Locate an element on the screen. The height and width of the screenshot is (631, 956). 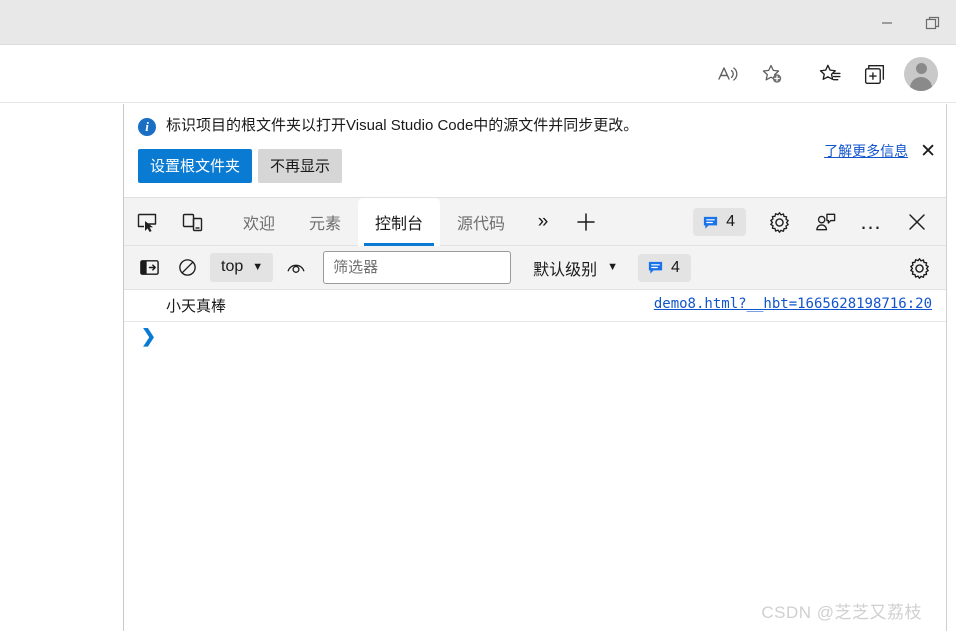
more-tabs-icon: » is located at coordinates (543, 222).